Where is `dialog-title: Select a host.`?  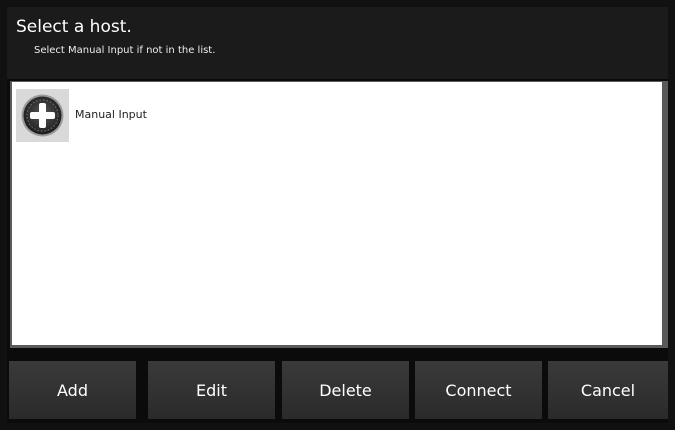
dialog-title: Select a host. is located at coordinates (74, 27).